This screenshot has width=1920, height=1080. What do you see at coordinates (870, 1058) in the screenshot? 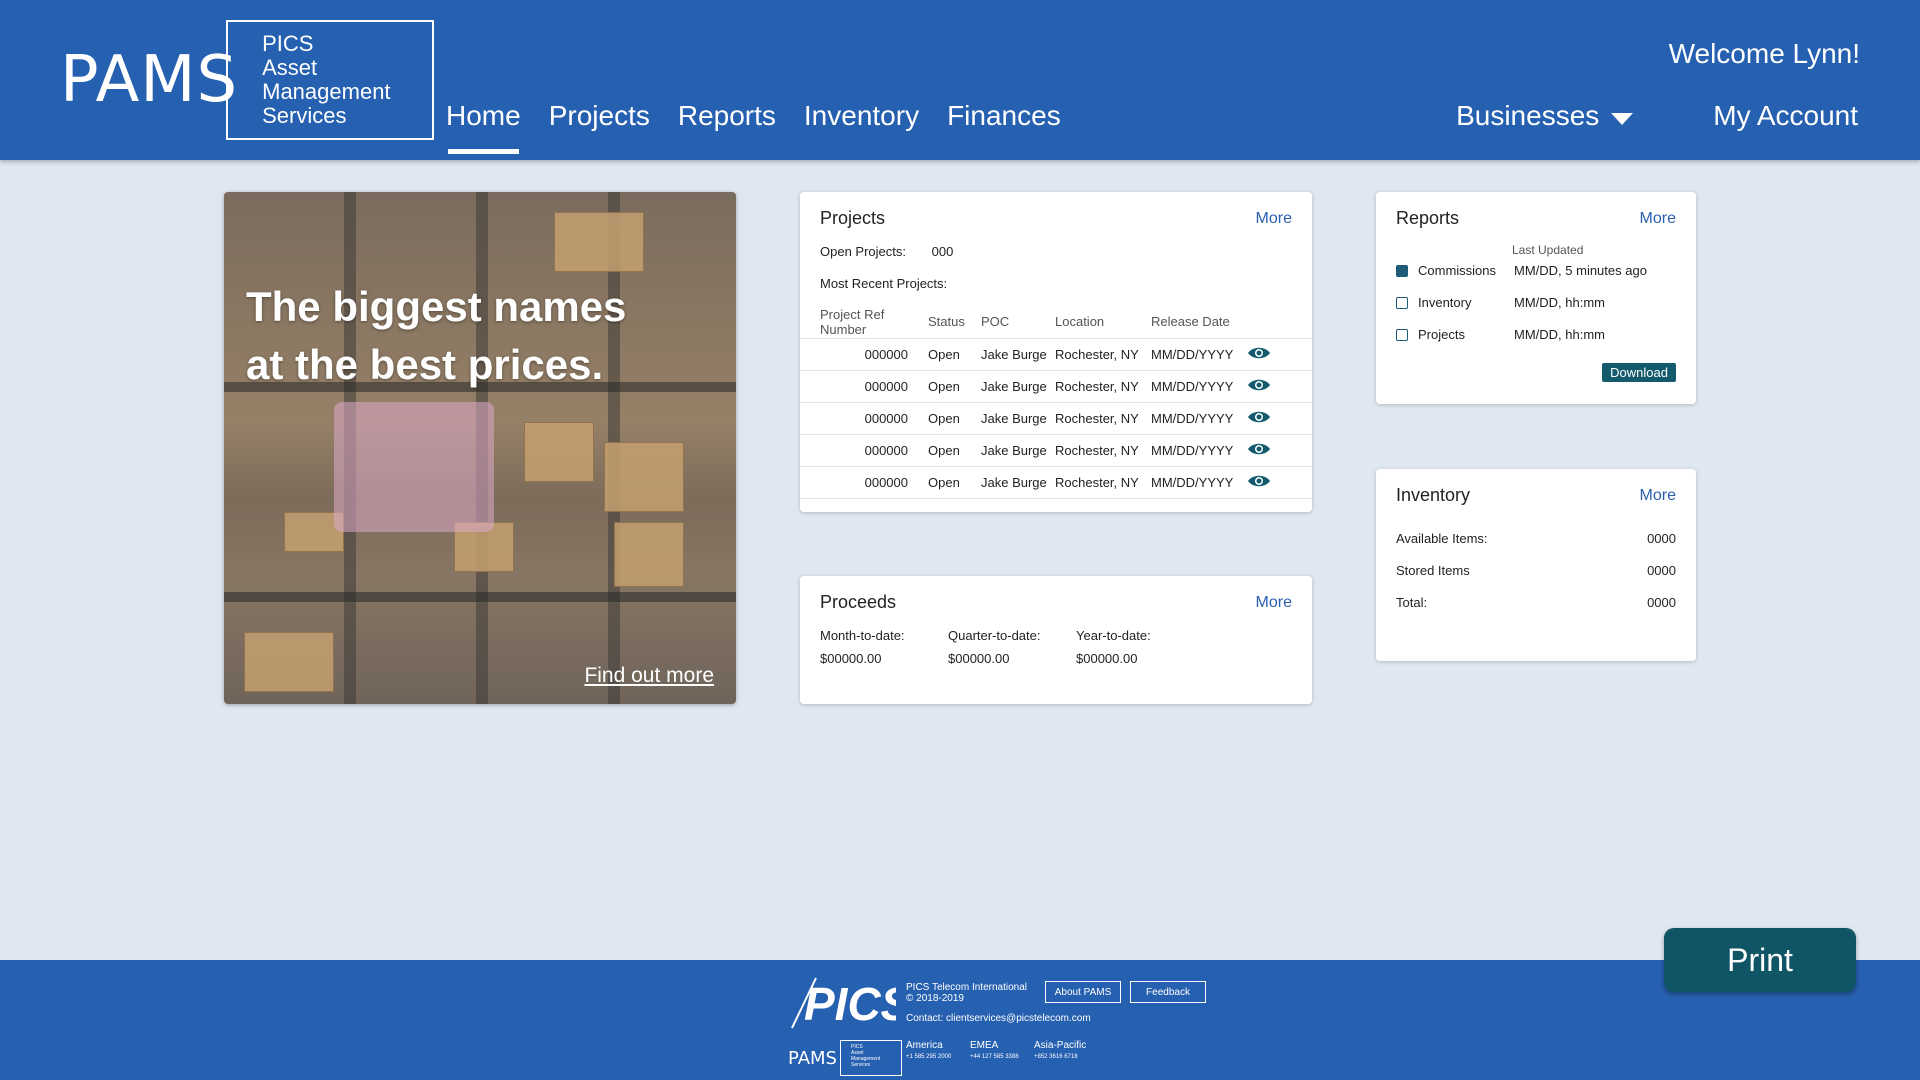
I see `footer-pams-box: PICS Asset Management Services` at bounding box center [870, 1058].